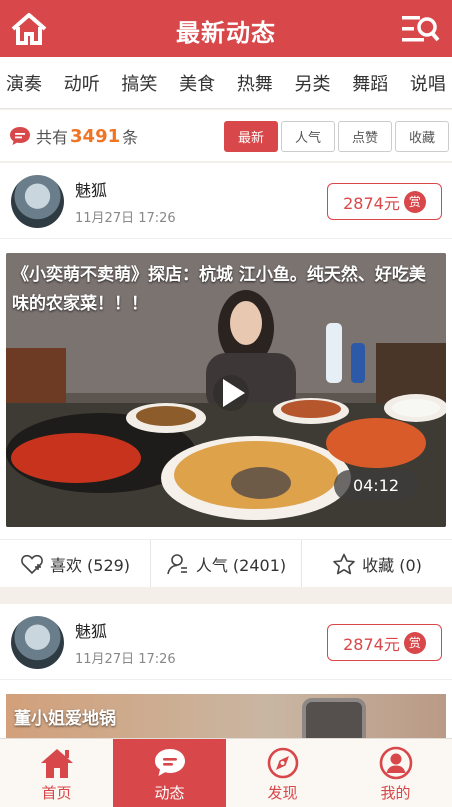 This screenshot has width=452, height=807. What do you see at coordinates (95, 136) in the screenshot?
I see `count-number: 3491` at bounding box center [95, 136].